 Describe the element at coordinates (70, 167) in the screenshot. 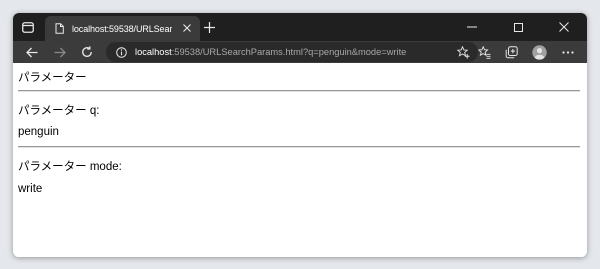

I see `param-mode-label: パラメーター mode:` at that location.